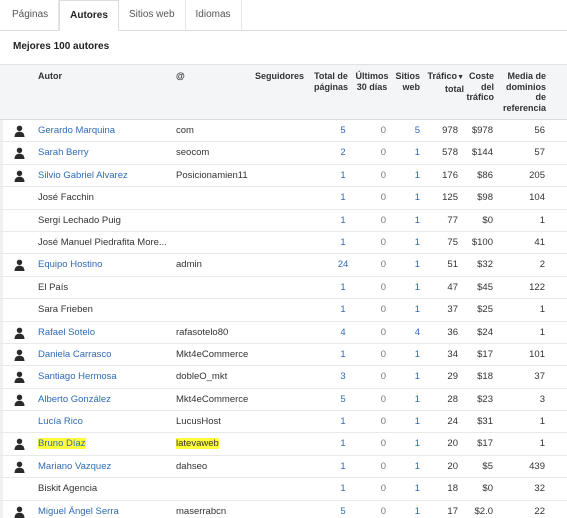  I want to click on author-handle: latevaweb, so click(197, 444).